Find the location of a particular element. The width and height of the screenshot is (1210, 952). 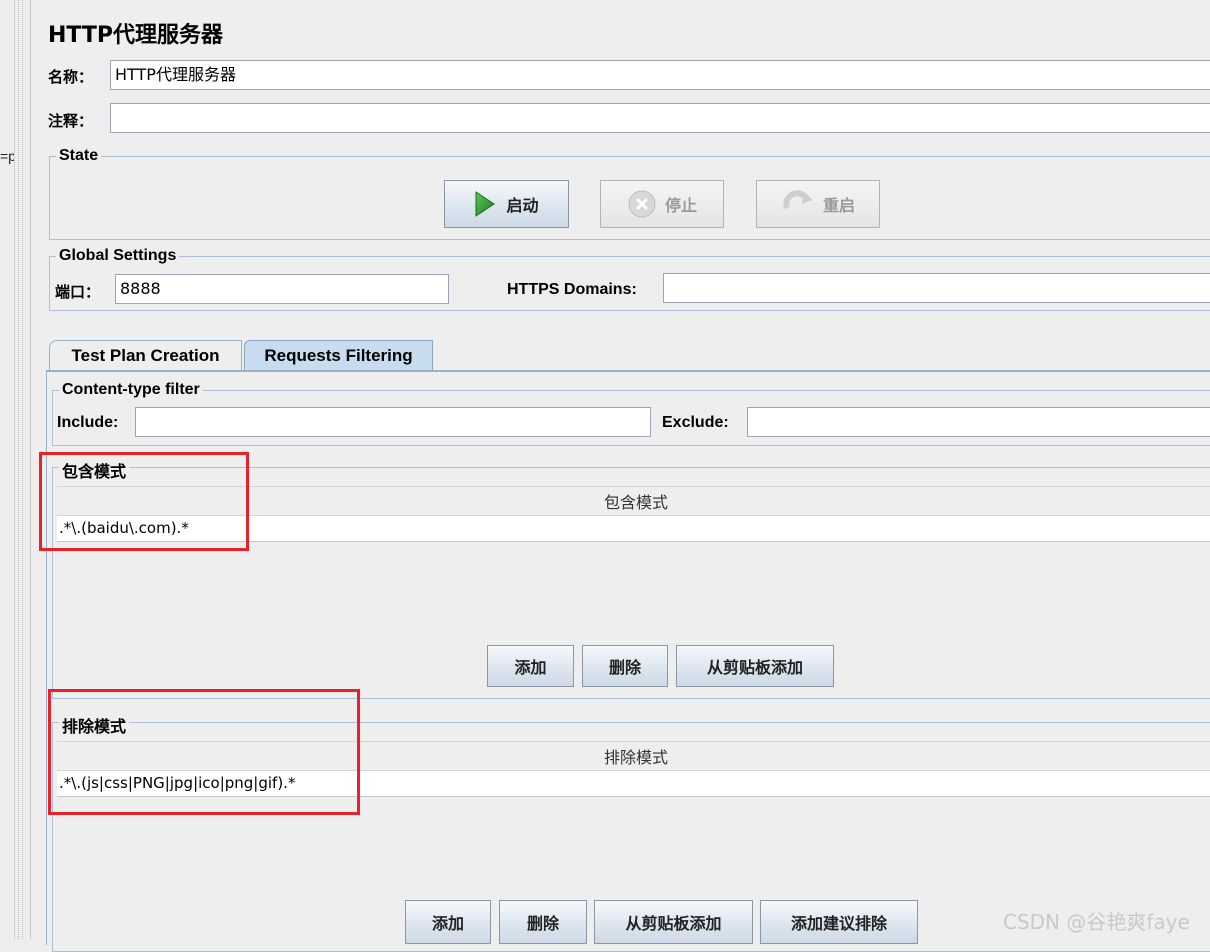

comment-field is located at coordinates (660, 118).